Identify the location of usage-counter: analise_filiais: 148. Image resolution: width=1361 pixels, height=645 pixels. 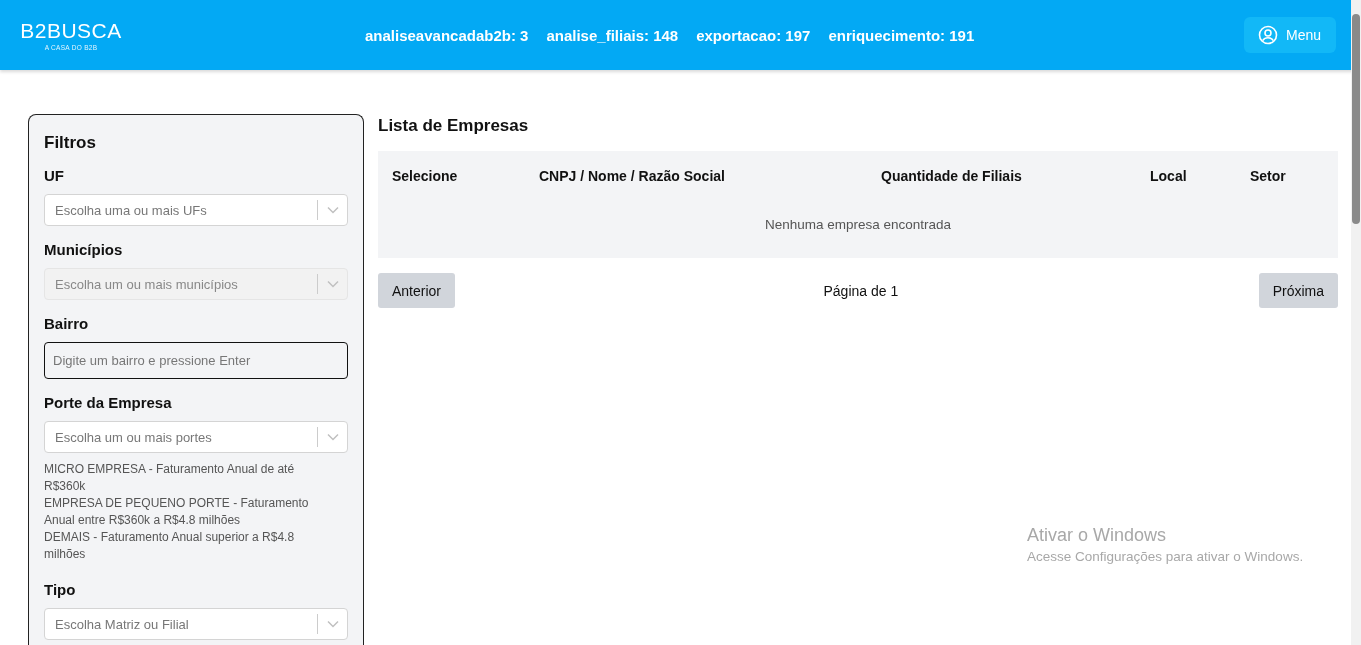
(612, 35).